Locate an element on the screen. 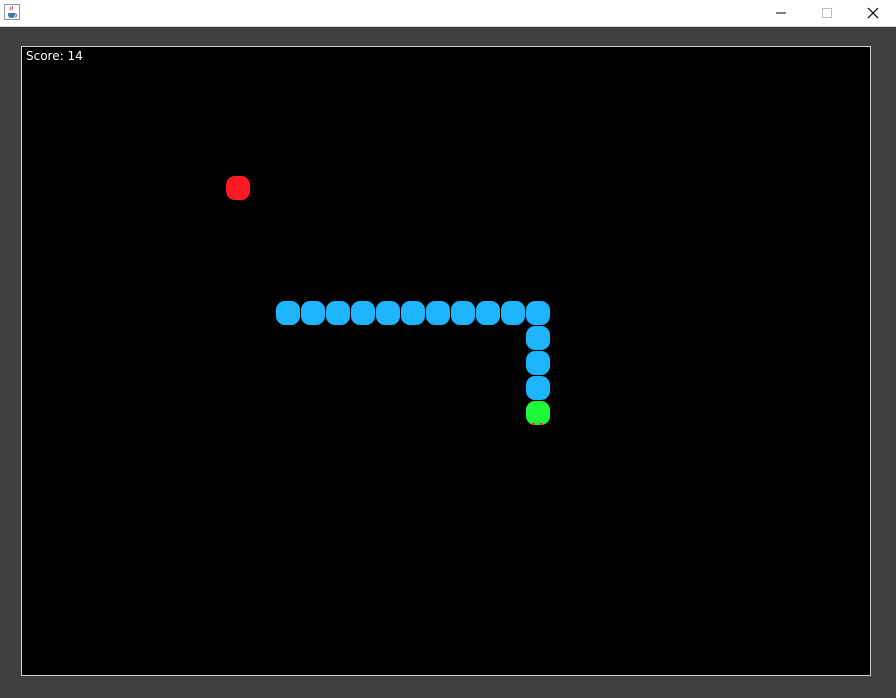  food-apple is located at coordinates (238, 188).